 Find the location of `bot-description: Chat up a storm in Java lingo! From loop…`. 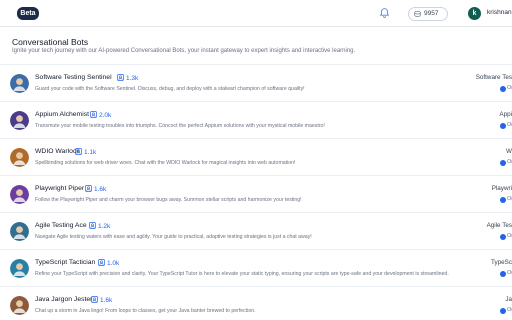

bot-description: Chat up a storm in Java lingo! From loop… is located at coordinates (145, 311).